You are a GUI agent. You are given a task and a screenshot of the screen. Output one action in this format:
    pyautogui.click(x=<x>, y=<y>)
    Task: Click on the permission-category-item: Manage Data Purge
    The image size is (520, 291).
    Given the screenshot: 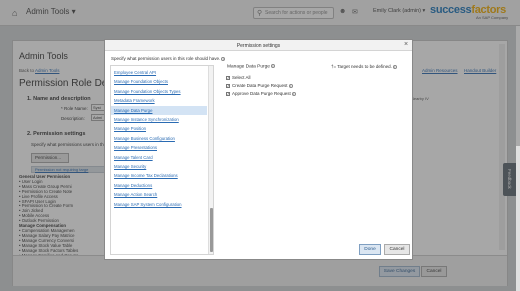 What is the action you would take?
    pyautogui.click(x=159, y=110)
    